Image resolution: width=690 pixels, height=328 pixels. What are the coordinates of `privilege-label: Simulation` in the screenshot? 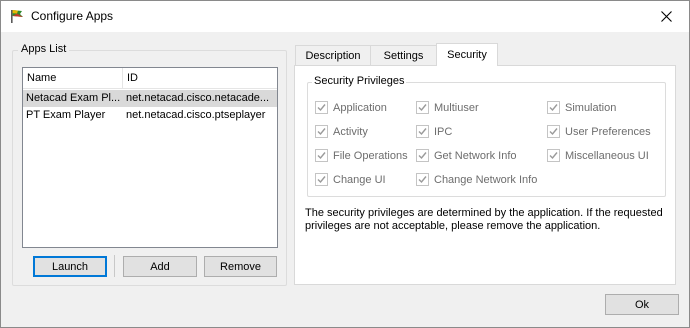 It's located at (591, 107).